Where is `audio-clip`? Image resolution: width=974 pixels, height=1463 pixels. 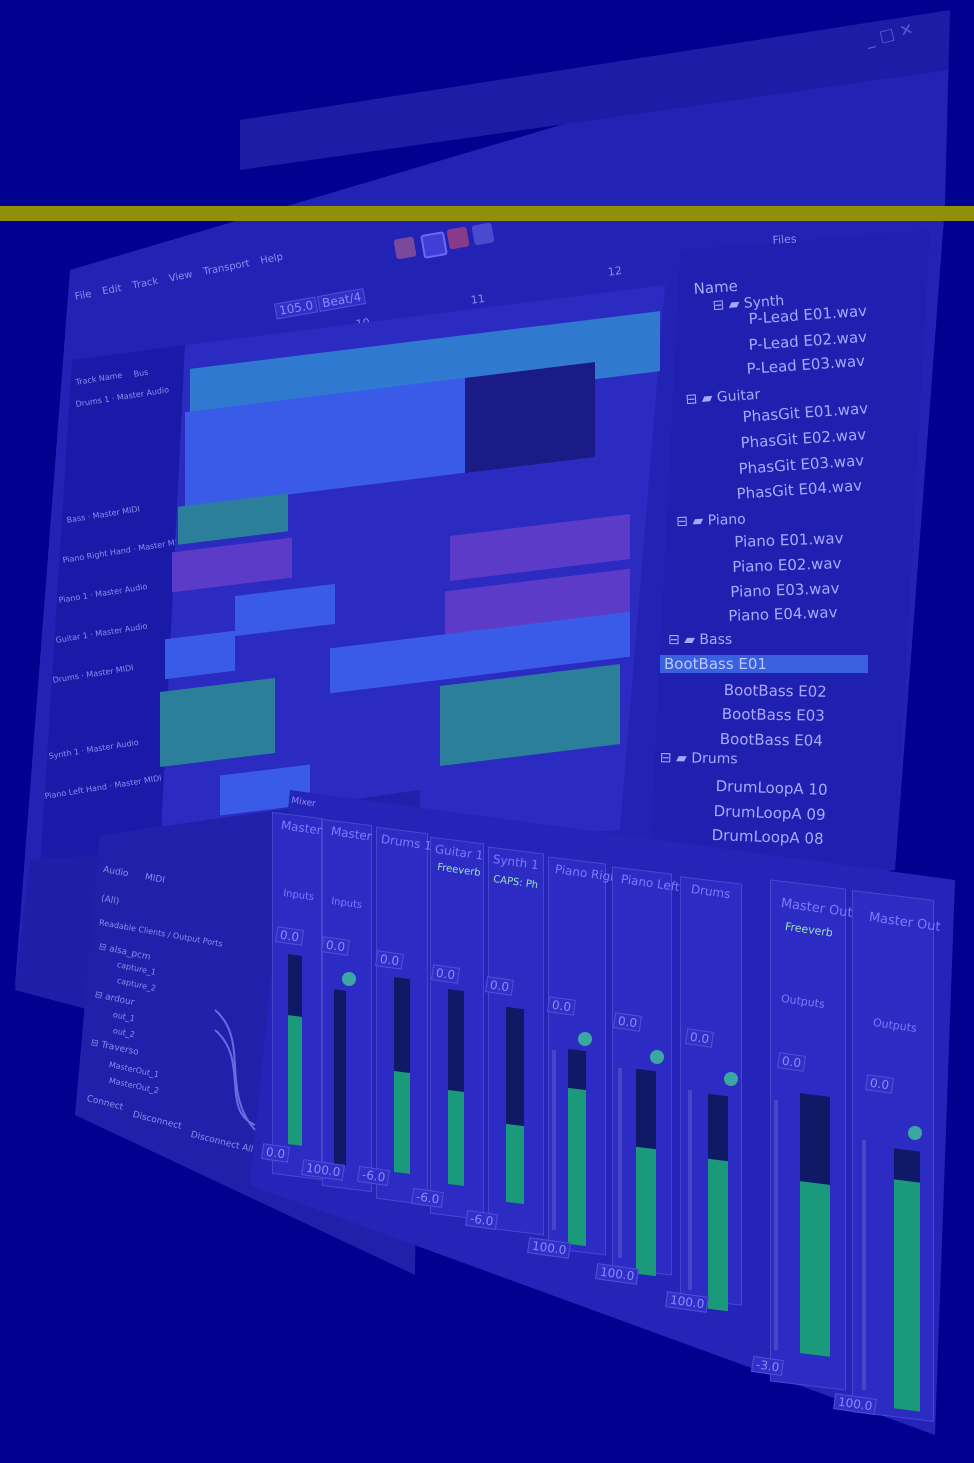 audio-clip is located at coordinates (530, 417).